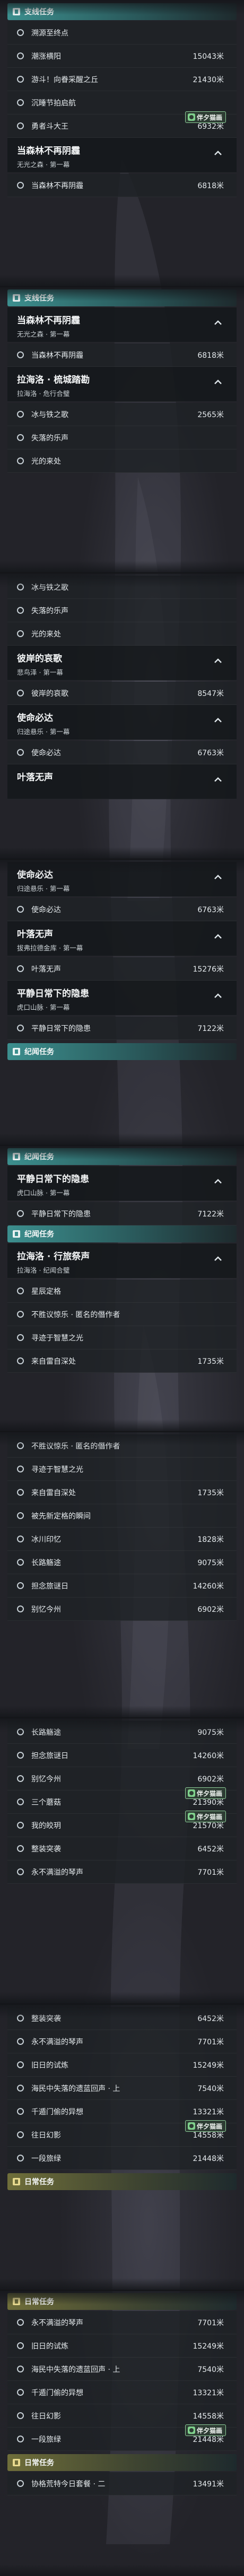  I want to click on quest-subtitle: 虎口山脉 · 第一幕, so click(44, 1007).